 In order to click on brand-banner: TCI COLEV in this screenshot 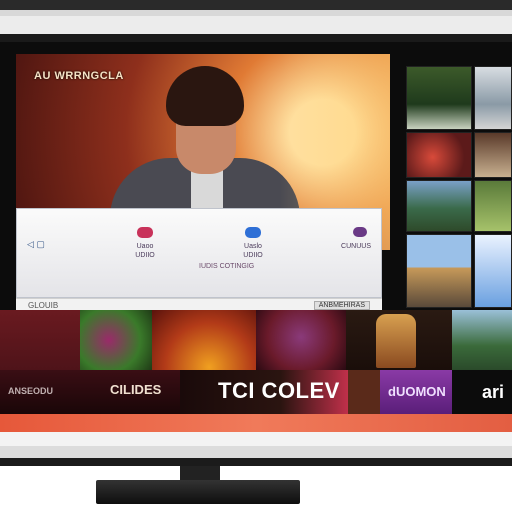, I will do `click(264, 392)`.